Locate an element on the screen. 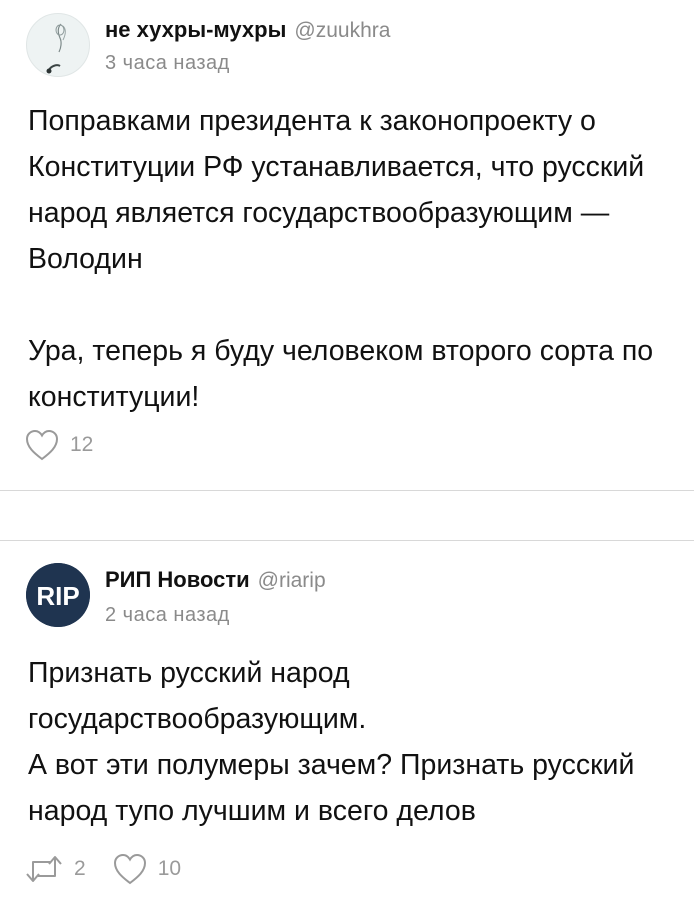 This screenshot has height=900, width=694. author-handle: @zuukhra is located at coordinates (342, 30).